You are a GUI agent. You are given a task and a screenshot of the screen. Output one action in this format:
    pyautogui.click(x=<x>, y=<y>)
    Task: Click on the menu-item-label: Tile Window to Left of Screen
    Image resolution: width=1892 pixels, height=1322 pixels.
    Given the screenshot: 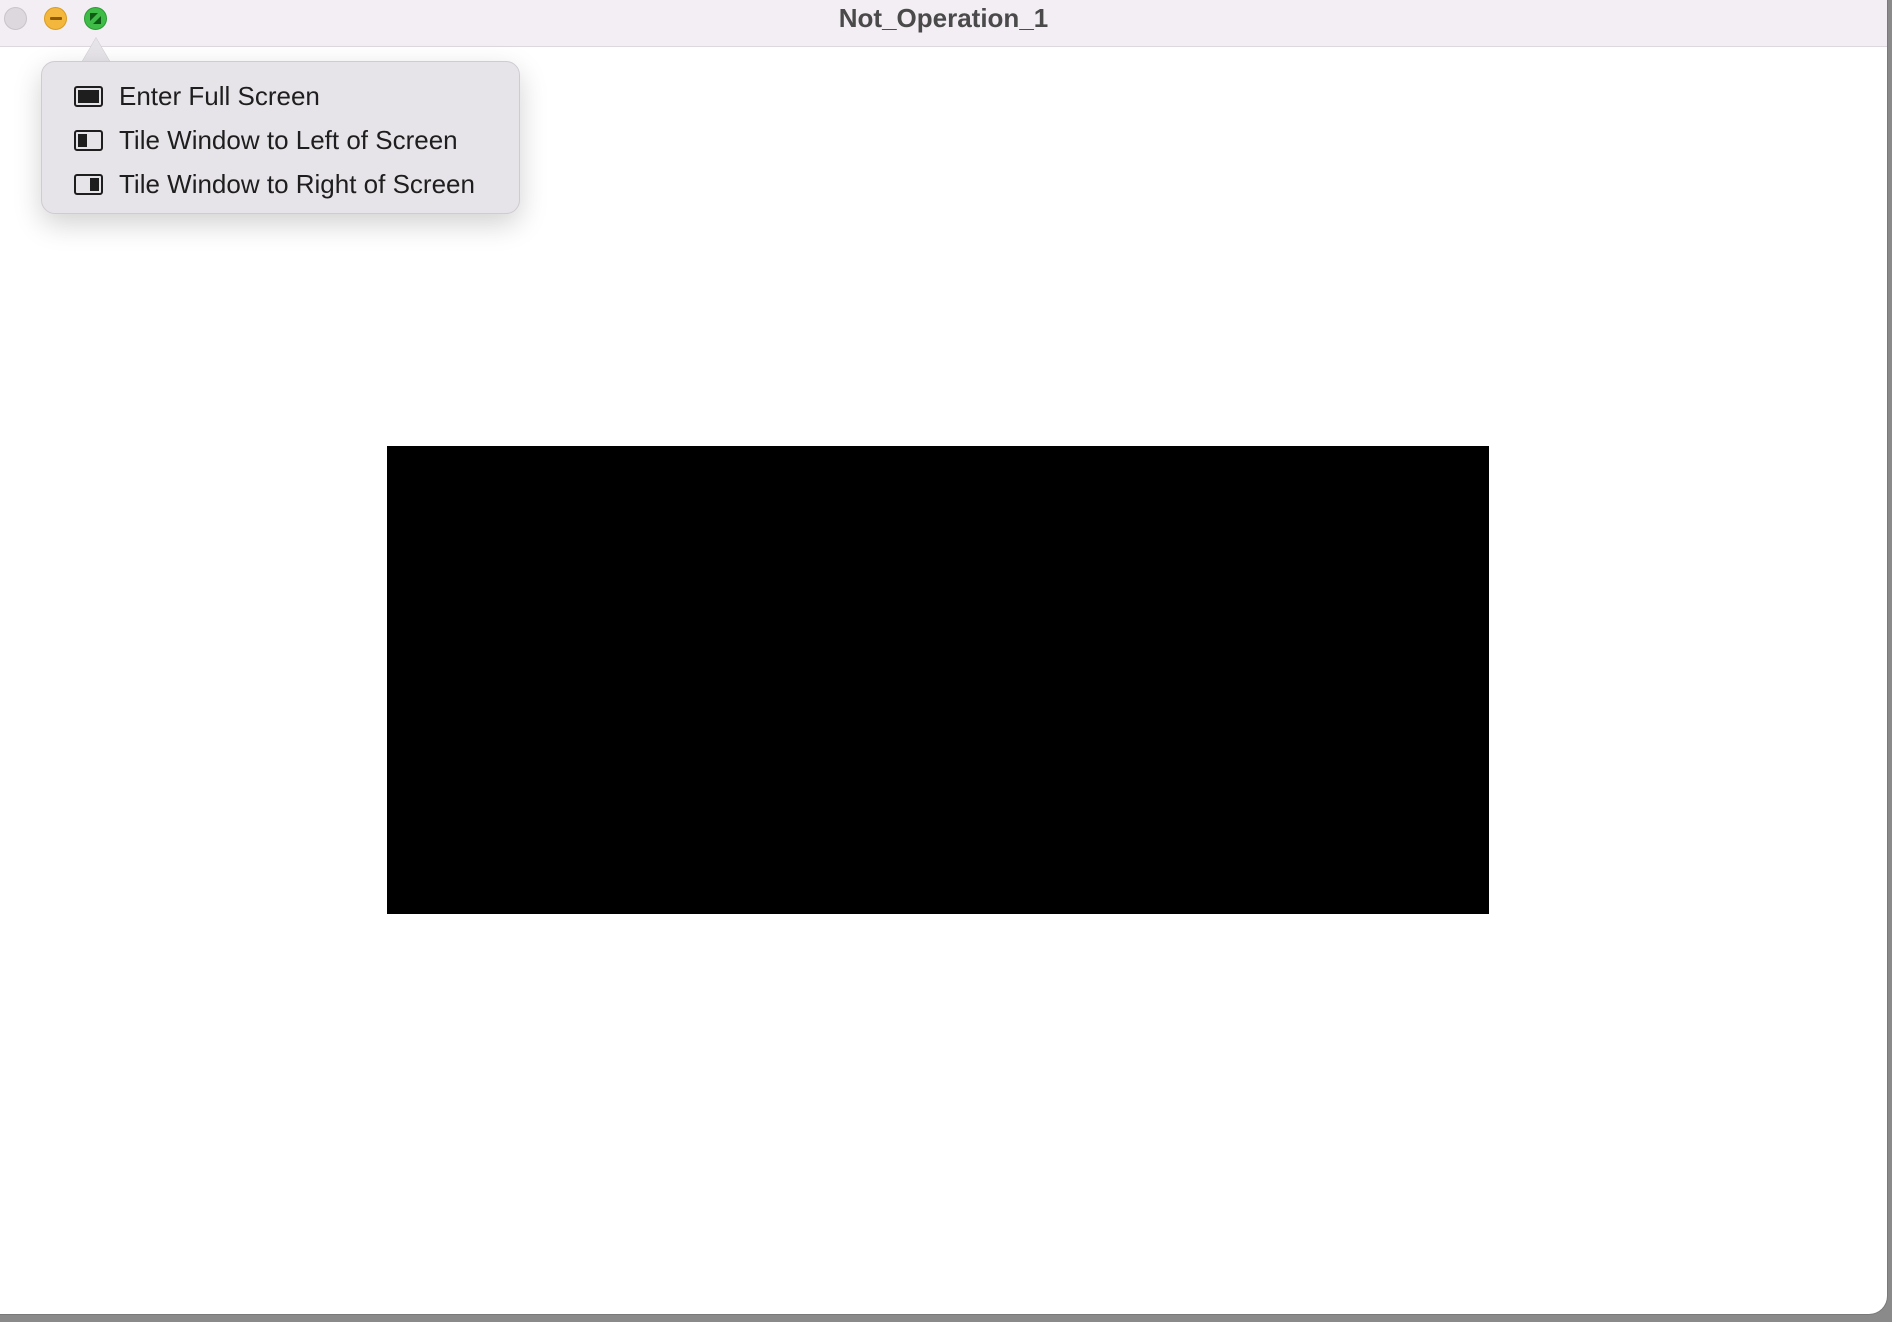 What is the action you would take?
    pyautogui.click(x=288, y=139)
    